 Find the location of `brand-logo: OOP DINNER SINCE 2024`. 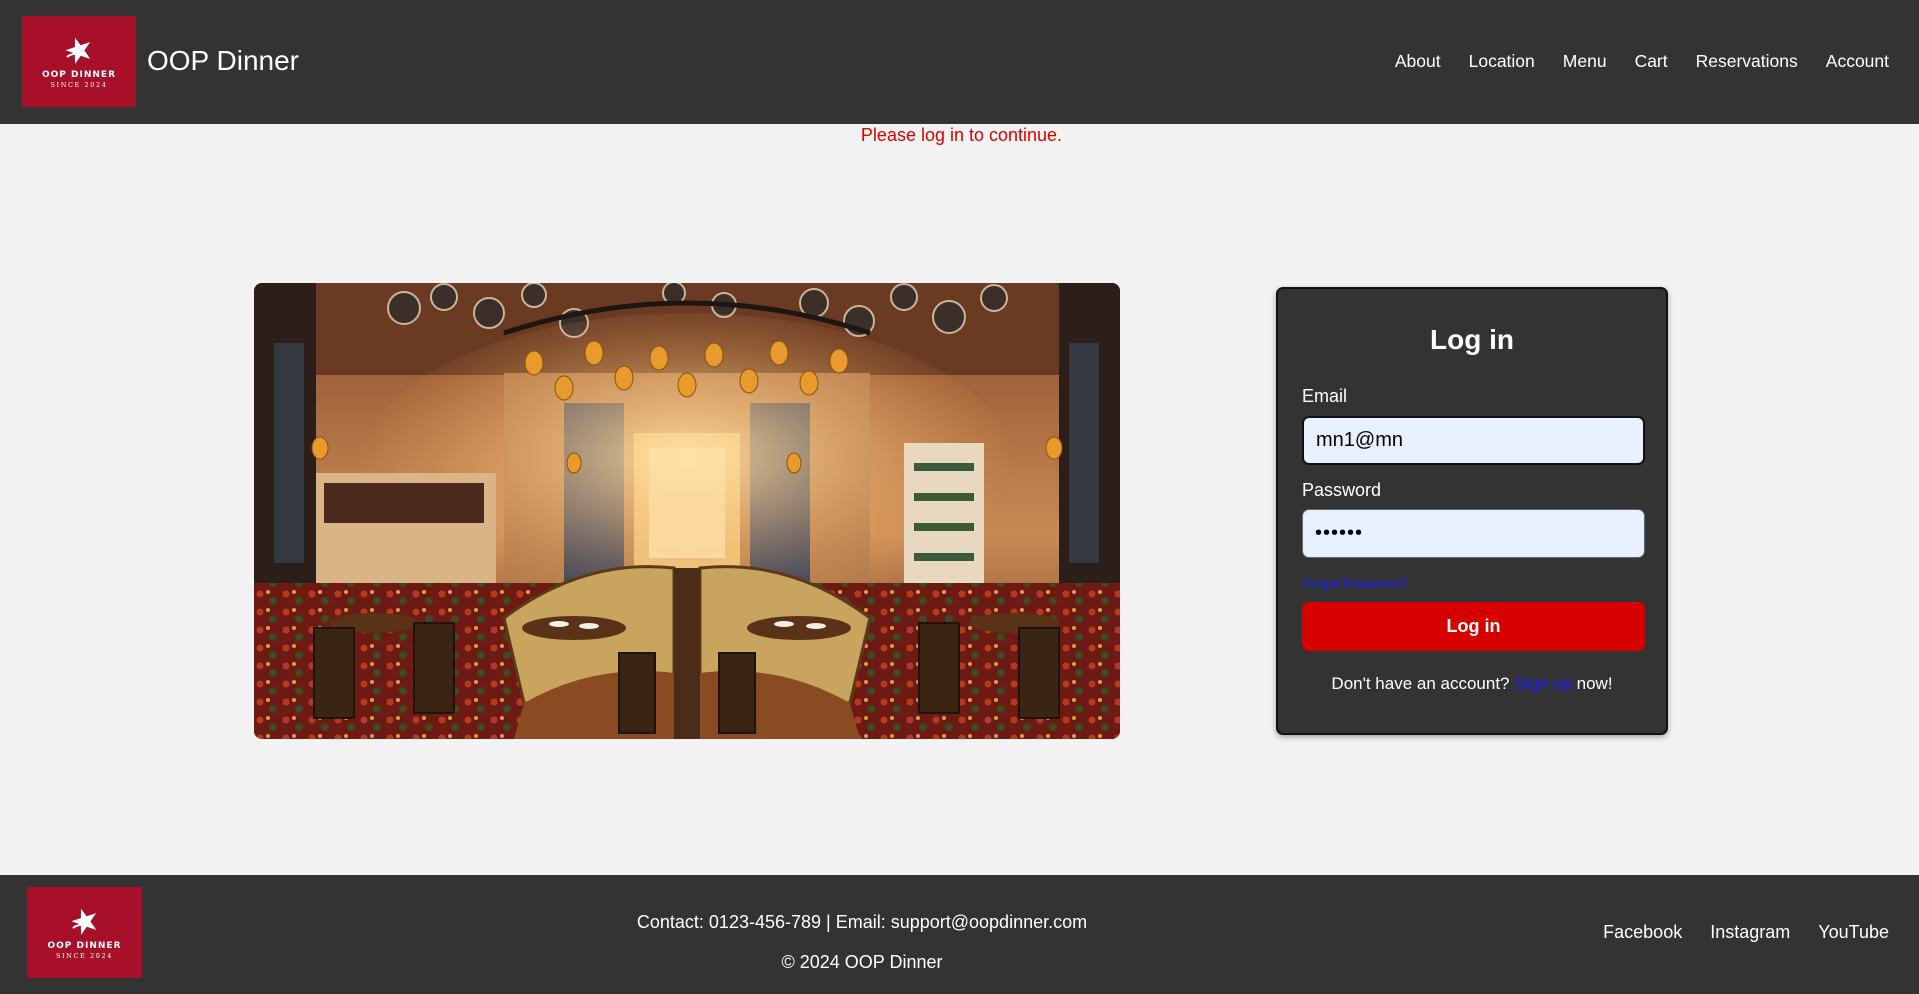

brand-logo: OOP DINNER SINCE 2024 is located at coordinates (79, 61).